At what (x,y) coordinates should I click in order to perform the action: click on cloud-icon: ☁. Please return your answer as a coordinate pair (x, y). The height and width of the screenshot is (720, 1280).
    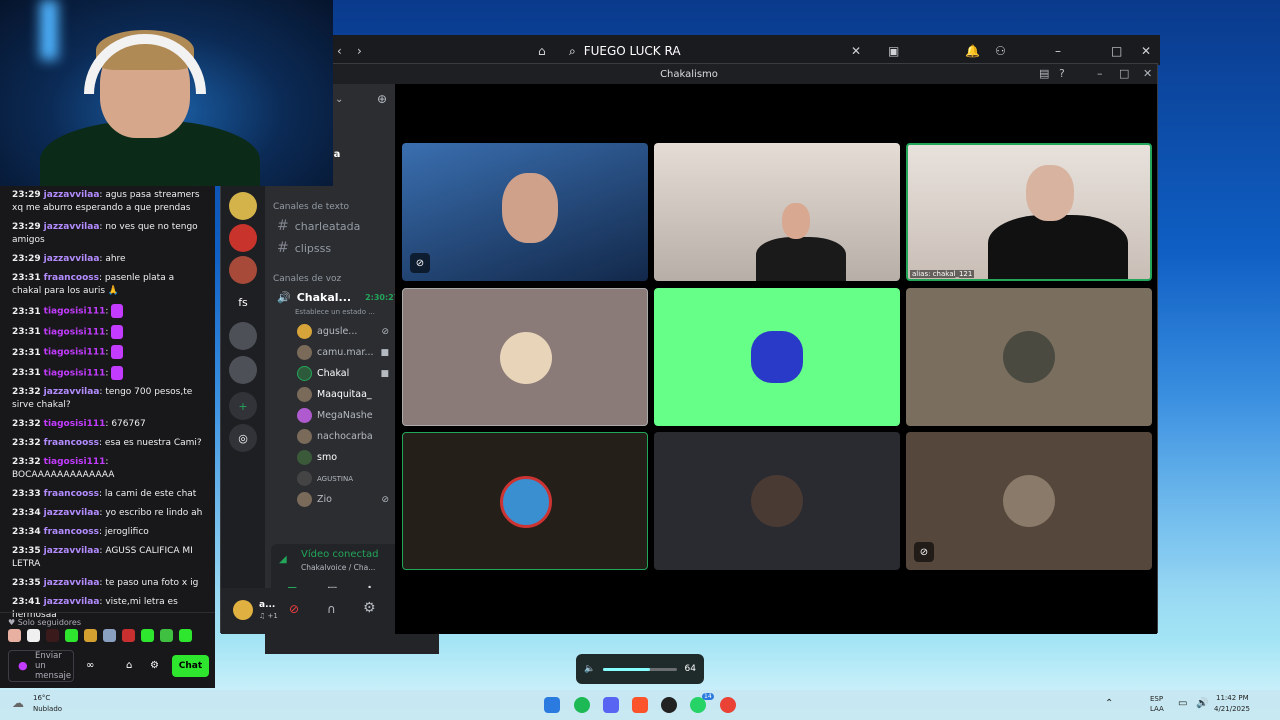
    Looking at the image, I should click on (18, 703).